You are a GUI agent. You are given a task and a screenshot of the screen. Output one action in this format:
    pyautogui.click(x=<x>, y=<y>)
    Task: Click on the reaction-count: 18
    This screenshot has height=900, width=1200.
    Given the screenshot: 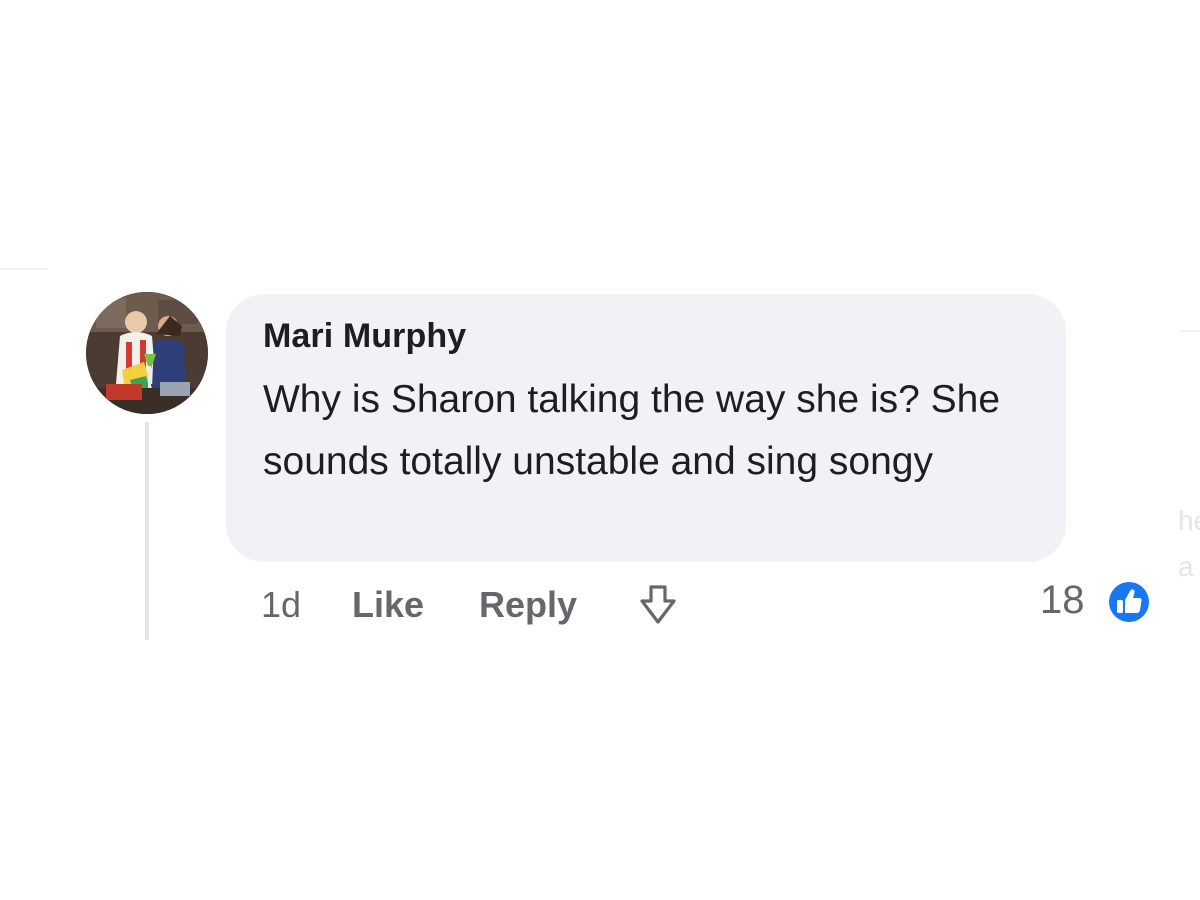 What is the action you would take?
    pyautogui.click(x=1062, y=600)
    